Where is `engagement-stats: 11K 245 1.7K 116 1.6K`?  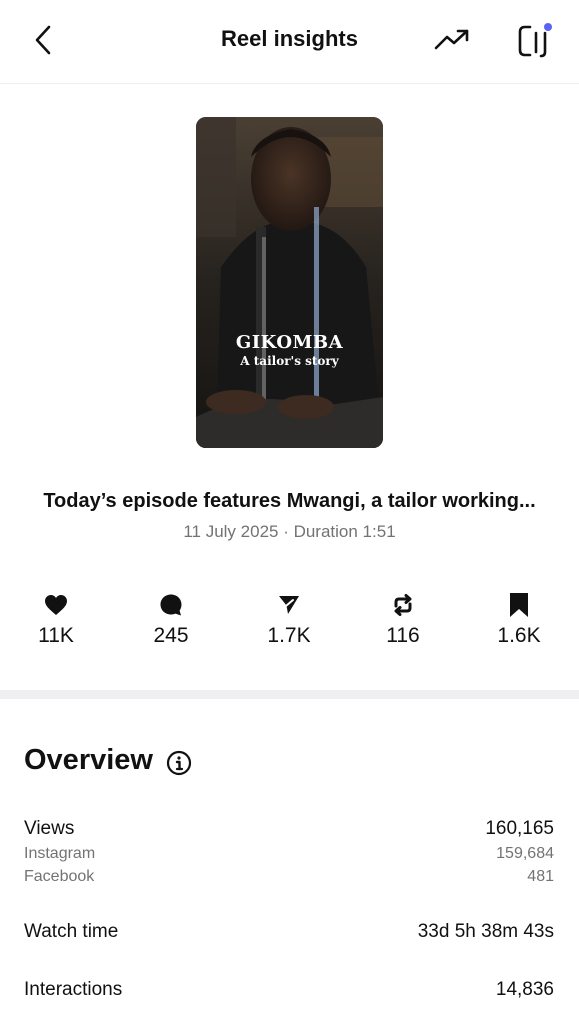
engagement-stats: 11K 245 1.7K 116 1.6K is located at coordinates (289, 622).